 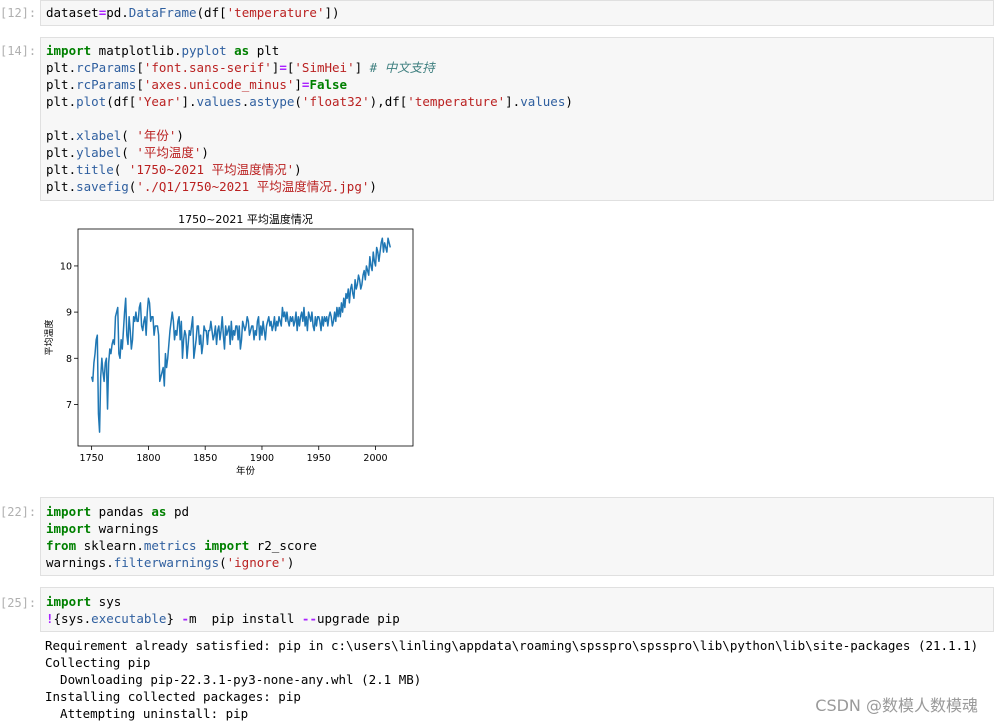 What do you see at coordinates (18, 51) in the screenshot?
I see `cell-prompt: [14]:` at bounding box center [18, 51].